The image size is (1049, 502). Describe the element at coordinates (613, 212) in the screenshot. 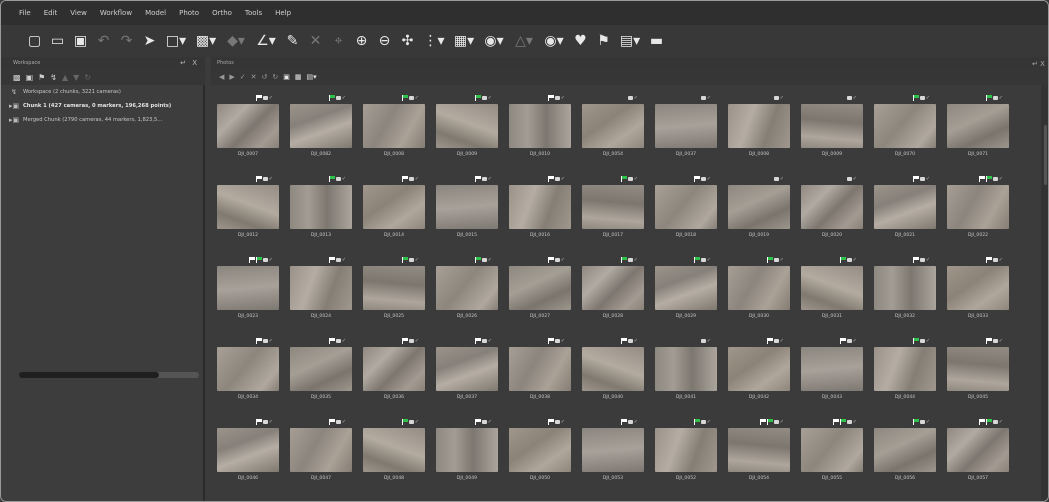

I see `photo-thumbnail: ✓ DJI_0017` at that location.